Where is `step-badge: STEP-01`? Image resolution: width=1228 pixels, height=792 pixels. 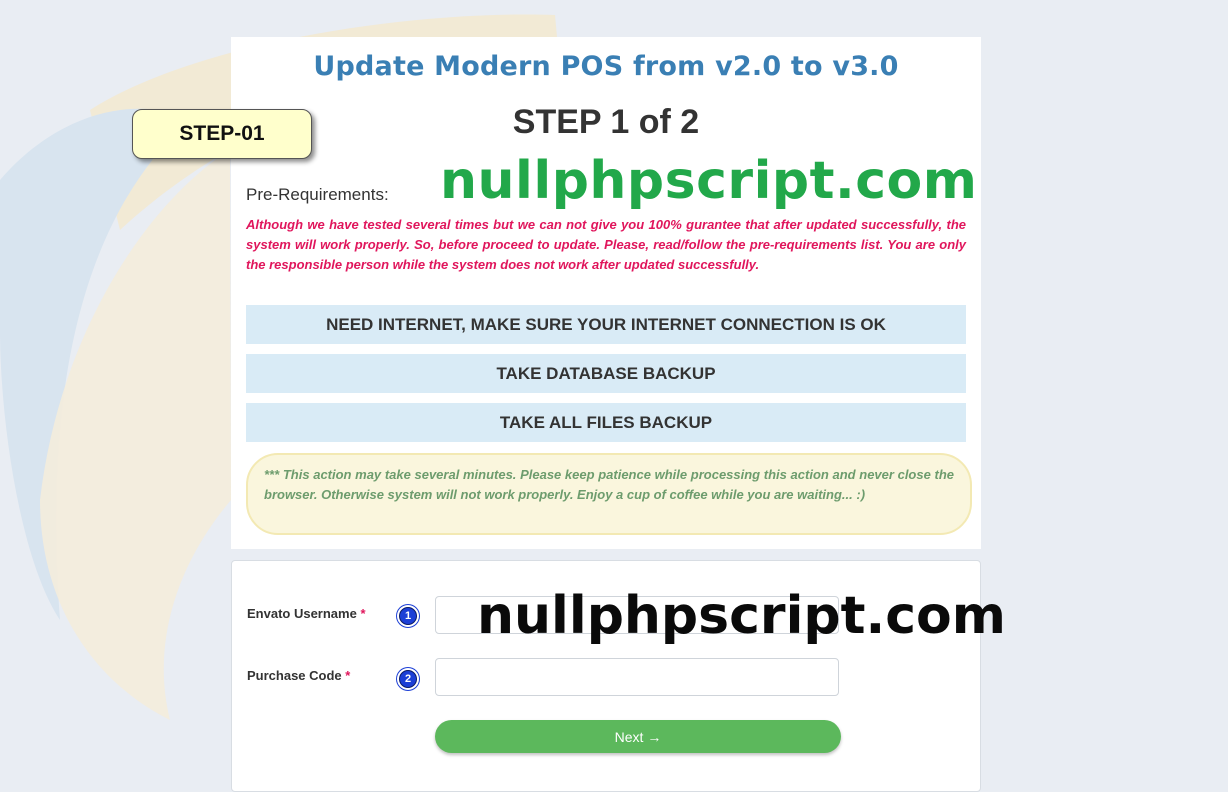 step-badge: STEP-01 is located at coordinates (222, 134).